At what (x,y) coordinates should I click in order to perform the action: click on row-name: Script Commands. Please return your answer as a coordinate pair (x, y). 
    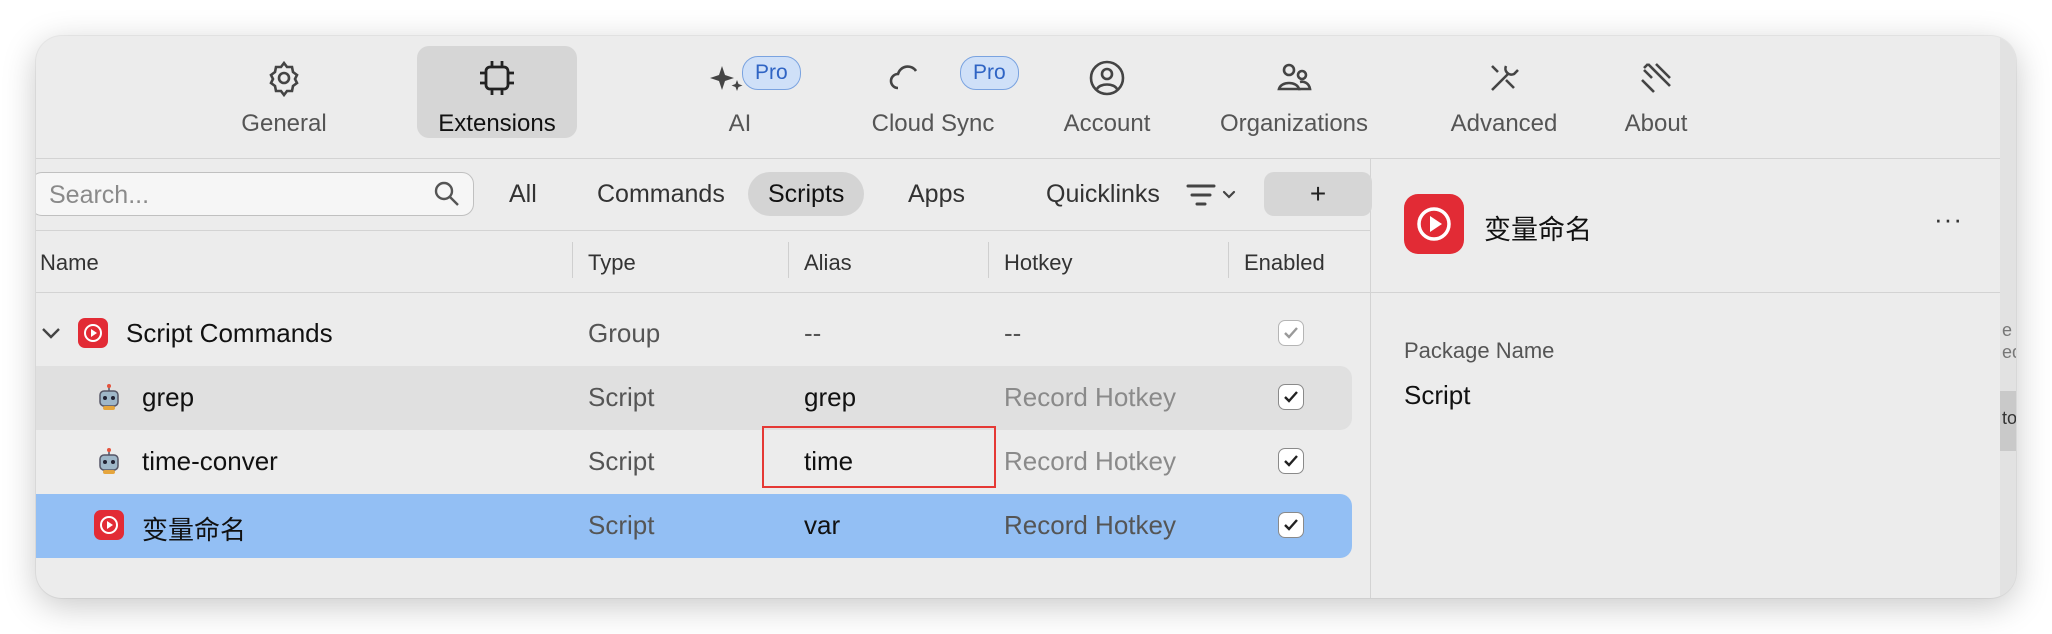
    Looking at the image, I should click on (229, 333).